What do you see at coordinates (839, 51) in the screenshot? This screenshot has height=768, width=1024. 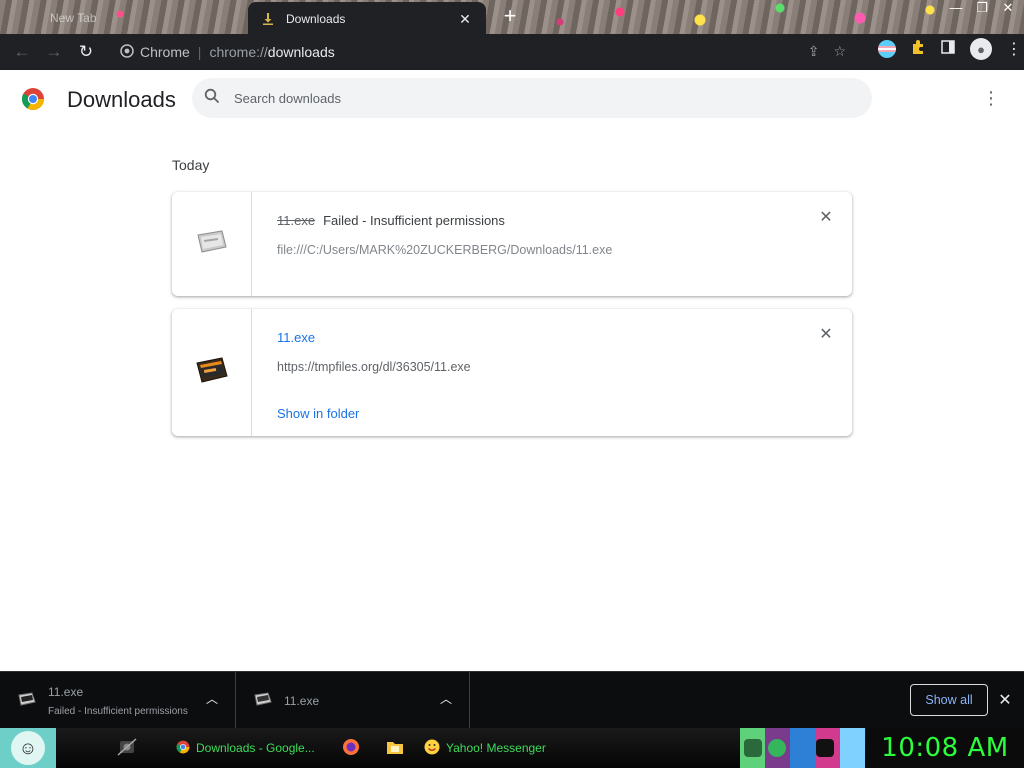 I see `bookmark-star-icon: ☆` at bounding box center [839, 51].